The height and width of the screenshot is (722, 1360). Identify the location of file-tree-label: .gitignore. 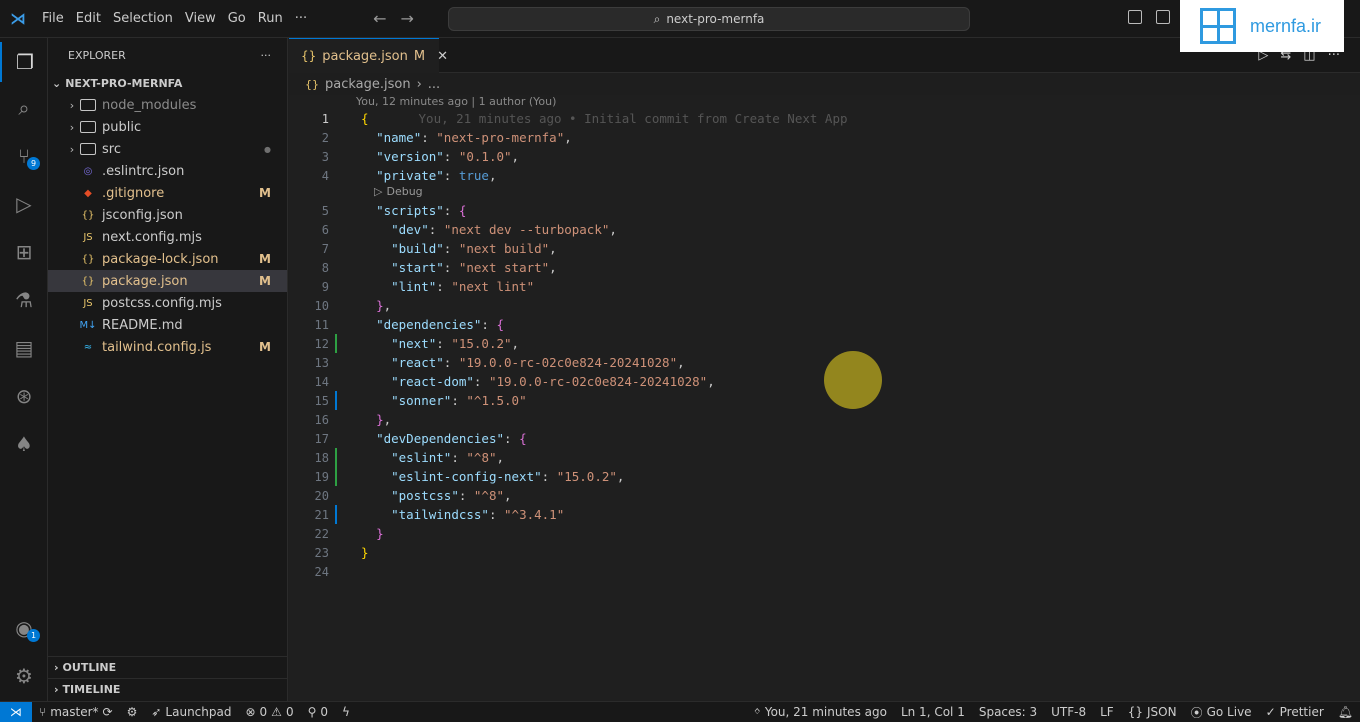
(133, 193).